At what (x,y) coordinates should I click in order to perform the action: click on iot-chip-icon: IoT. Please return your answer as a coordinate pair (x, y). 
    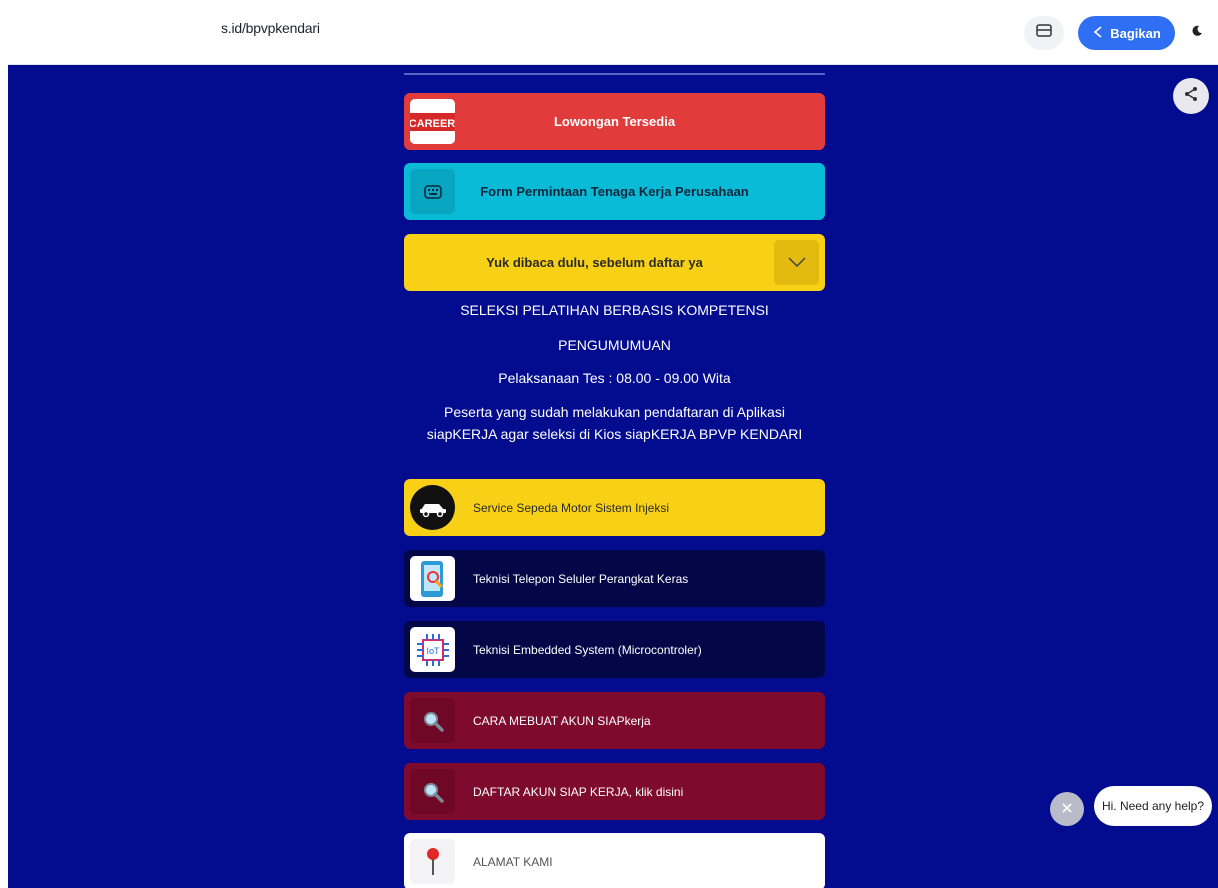
    Looking at the image, I should click on (432, 649).